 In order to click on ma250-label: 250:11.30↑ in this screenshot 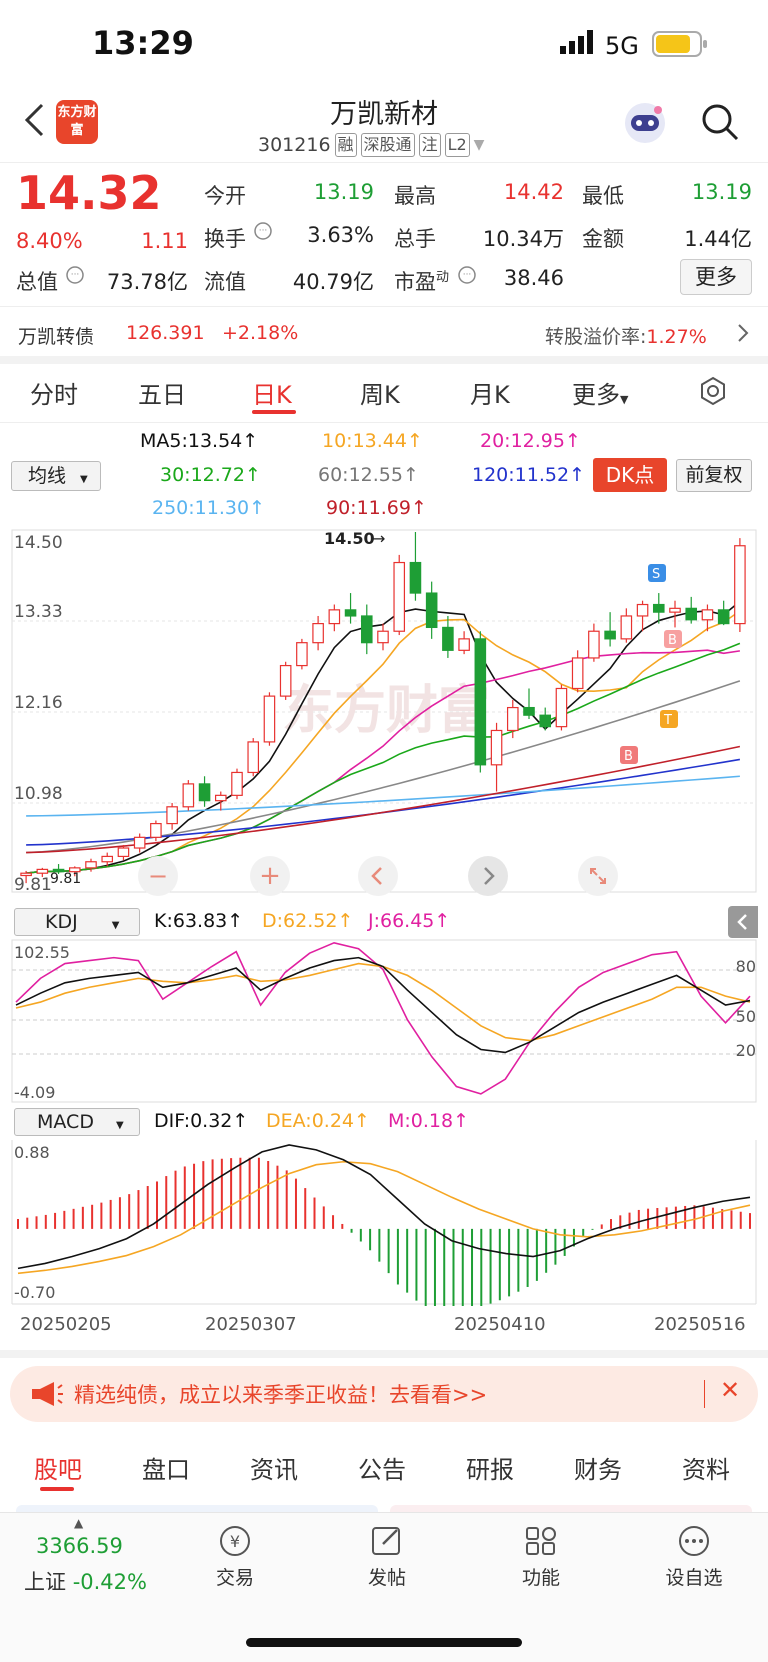, I will do `click(208, 508)`.